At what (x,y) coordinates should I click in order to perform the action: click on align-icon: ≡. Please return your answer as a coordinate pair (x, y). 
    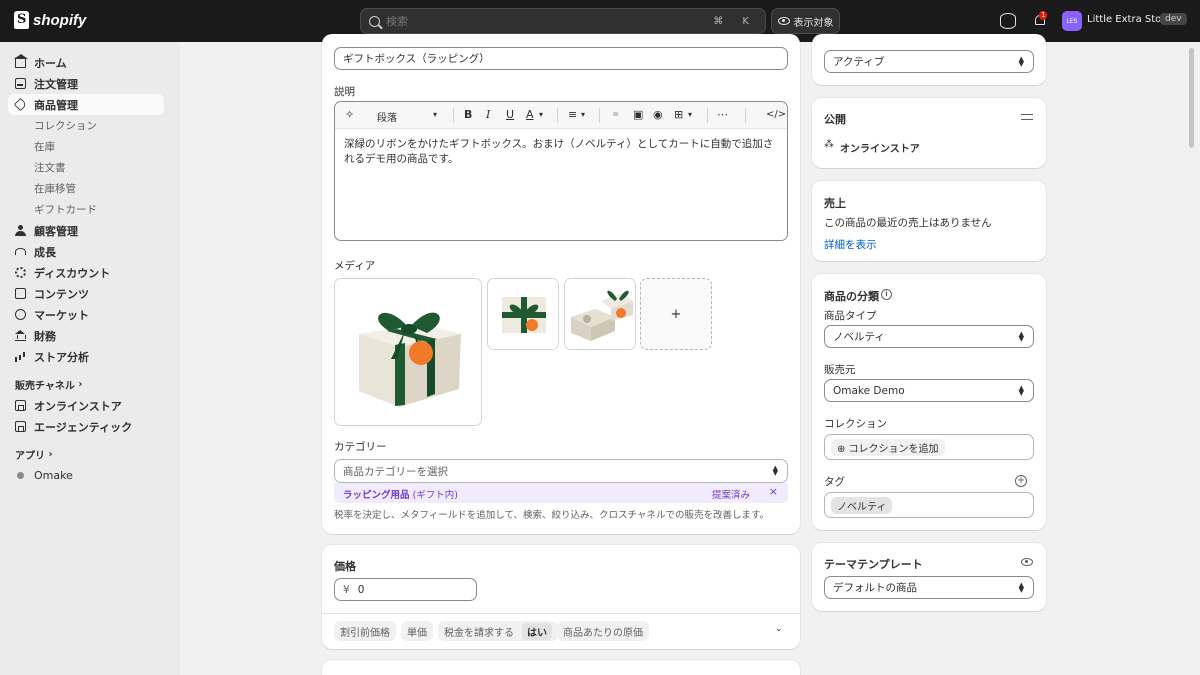
    Looking at the image, I should click on (572, 114).